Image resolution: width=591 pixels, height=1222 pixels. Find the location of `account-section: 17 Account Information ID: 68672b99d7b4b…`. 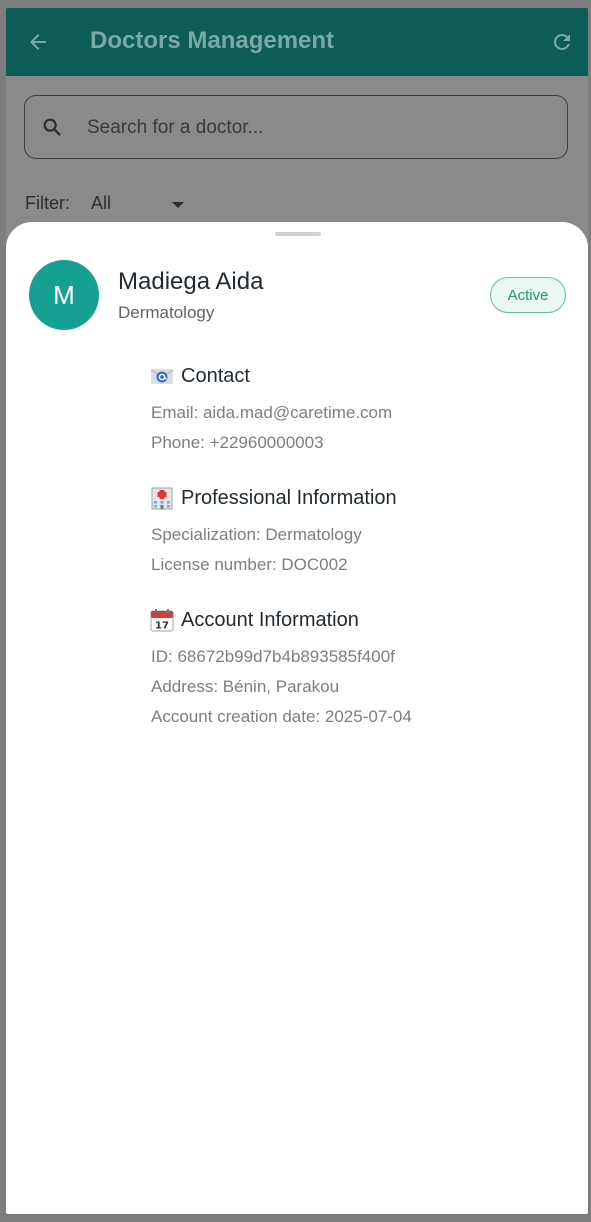

account-section: 17 Account Information ID: 68672b99d7b4b… is located at coordinates (360, 669).